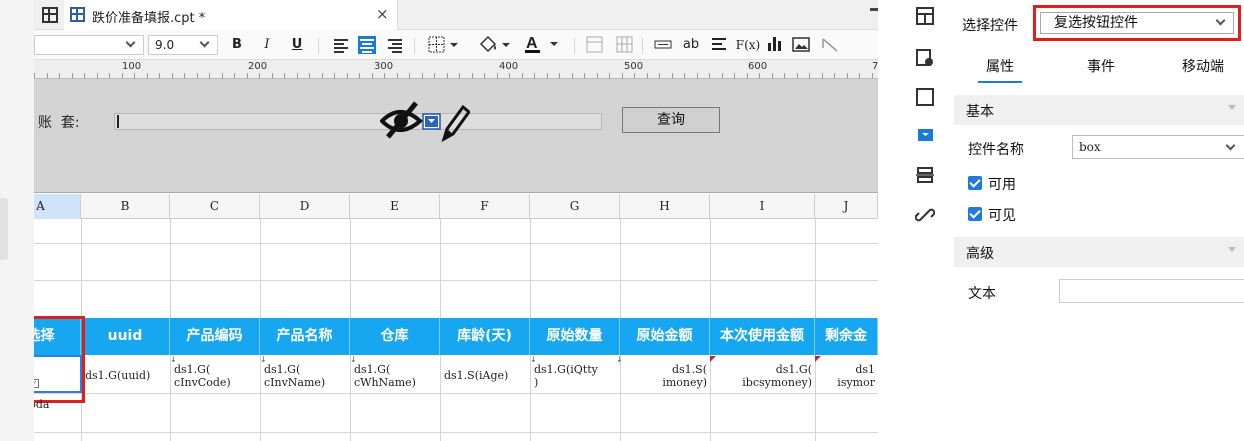 Image resolution: width=1244 pixels, height=441 pixels. Describe the element at coordinates (395, 206) in the screenshot. I see `column-header-e: E` at that location.